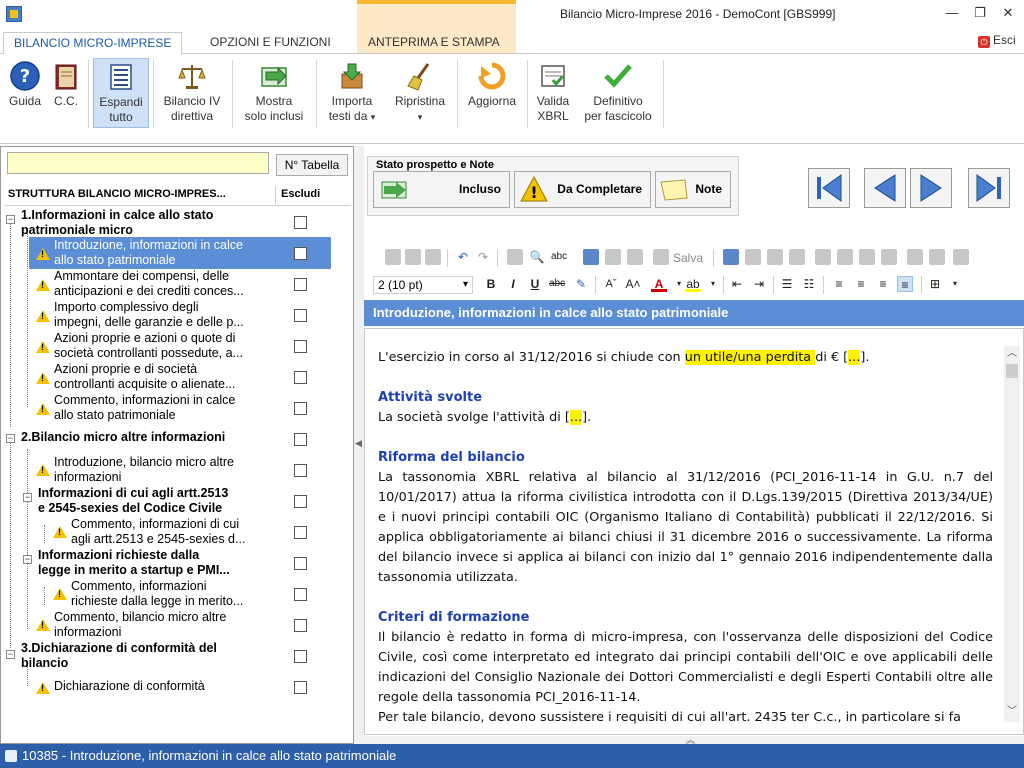 The image size is (1024, 768). Describe the element at coordinates (915, 257) in the screenshot. I see `merge-cells-icon` at that location.